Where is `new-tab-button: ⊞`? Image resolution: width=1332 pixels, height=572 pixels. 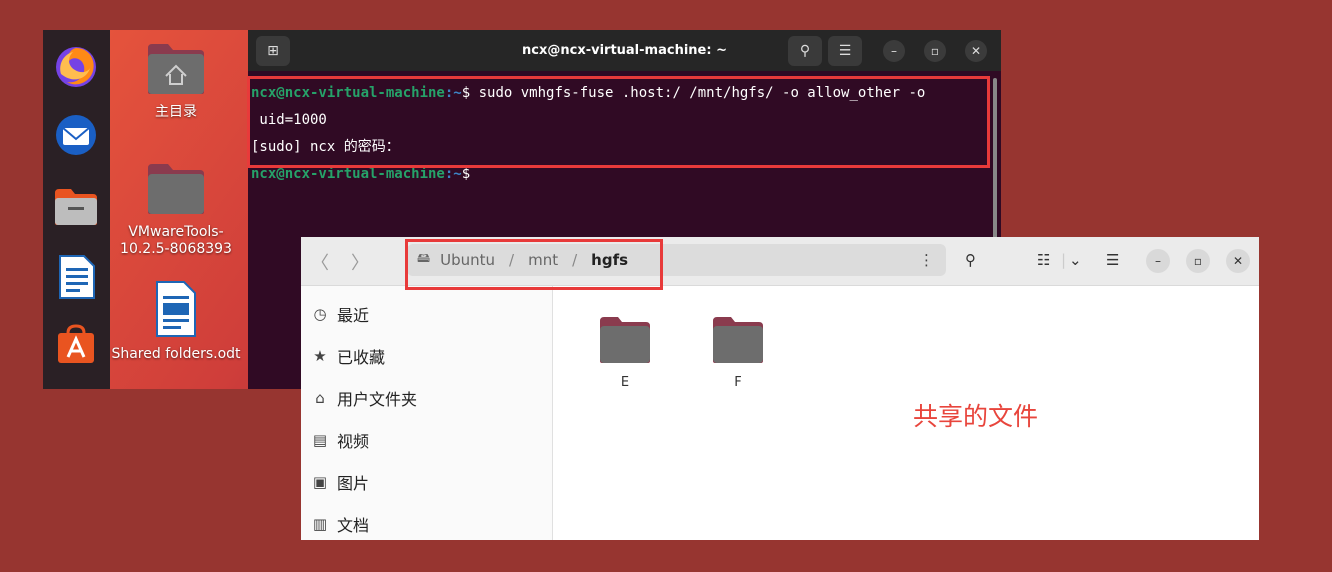 new-tab-button: ⊞ is located at coordinates (273, 51).